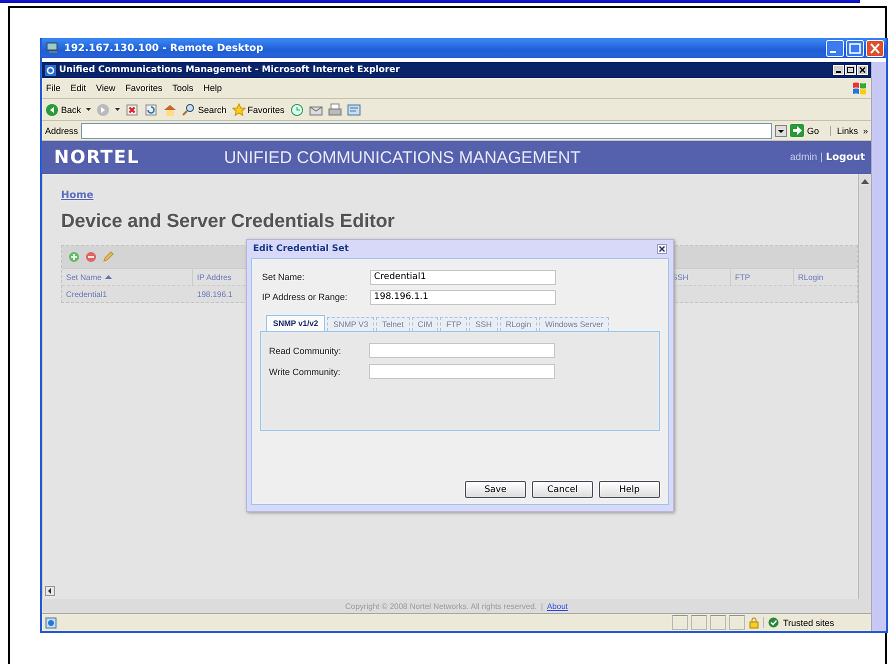 The image size is (891, 664). Describe the element at coordinates (97, 157) in the screenshot. I see `logo: NORTEL` at that location.